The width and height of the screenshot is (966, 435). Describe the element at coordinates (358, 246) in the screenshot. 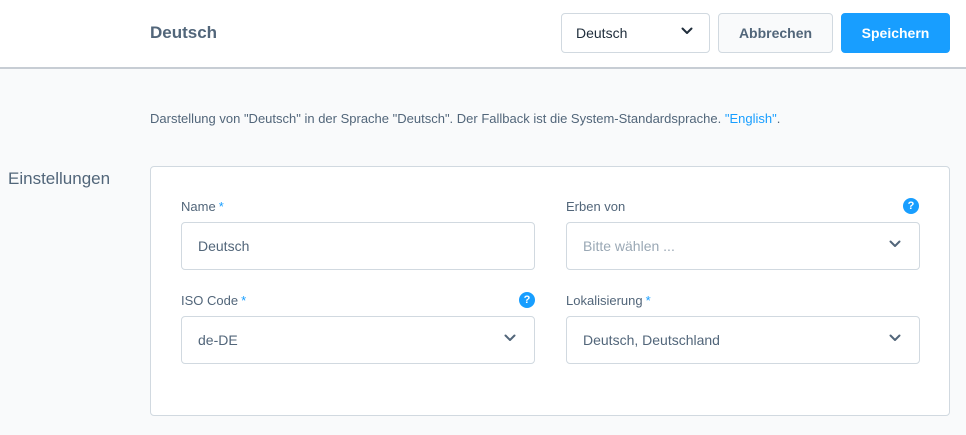

I see `name-input: Deutsch` at that location.